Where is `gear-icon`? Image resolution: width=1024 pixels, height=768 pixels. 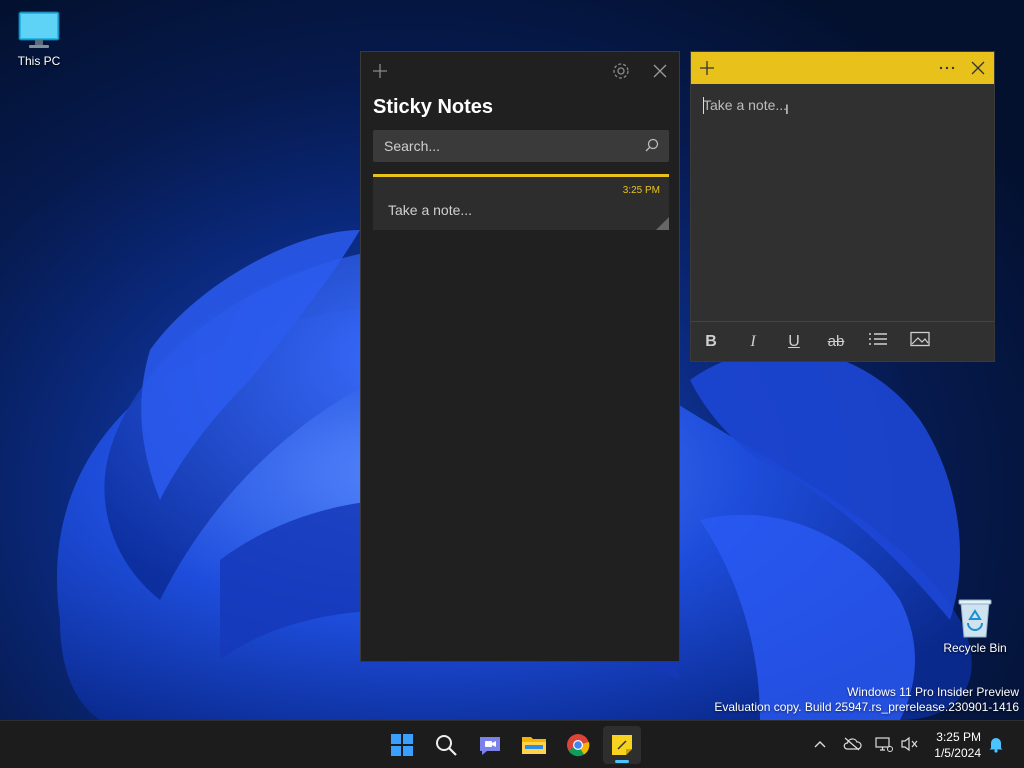
gear-icon is located at coordinates (621, 71).